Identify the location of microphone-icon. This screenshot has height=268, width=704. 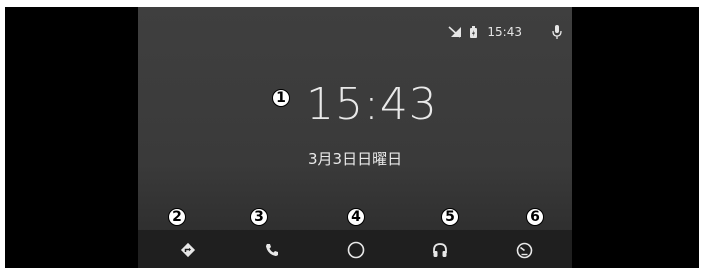
(557, 32).